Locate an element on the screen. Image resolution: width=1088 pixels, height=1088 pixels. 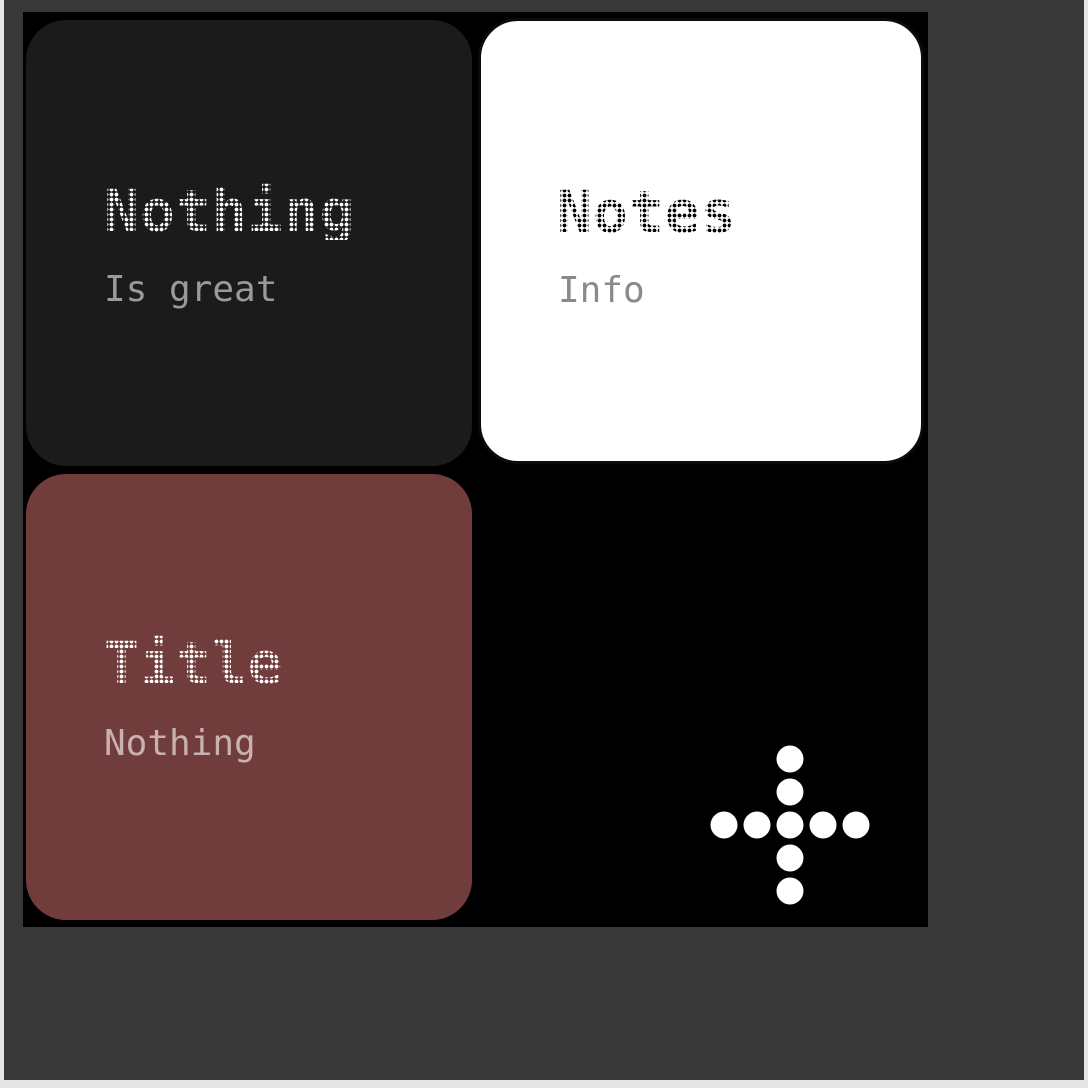
note-card-subtitle: Nothing is located at coordinates (180, 743).